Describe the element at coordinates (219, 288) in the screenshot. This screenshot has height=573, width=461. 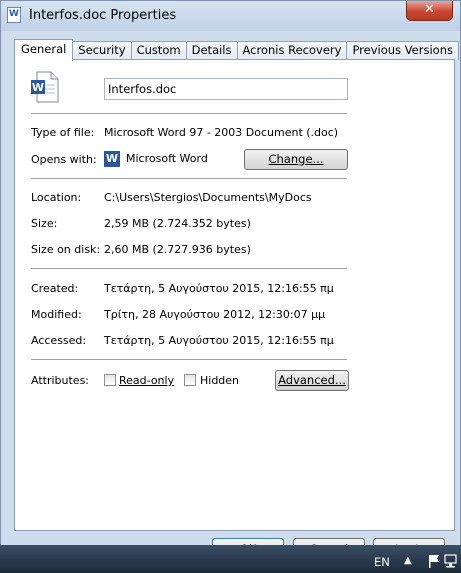
I see `created-value: Τετάρτη, 5 Αυγούστου 2015, 12:16:55 πμ` at that location.